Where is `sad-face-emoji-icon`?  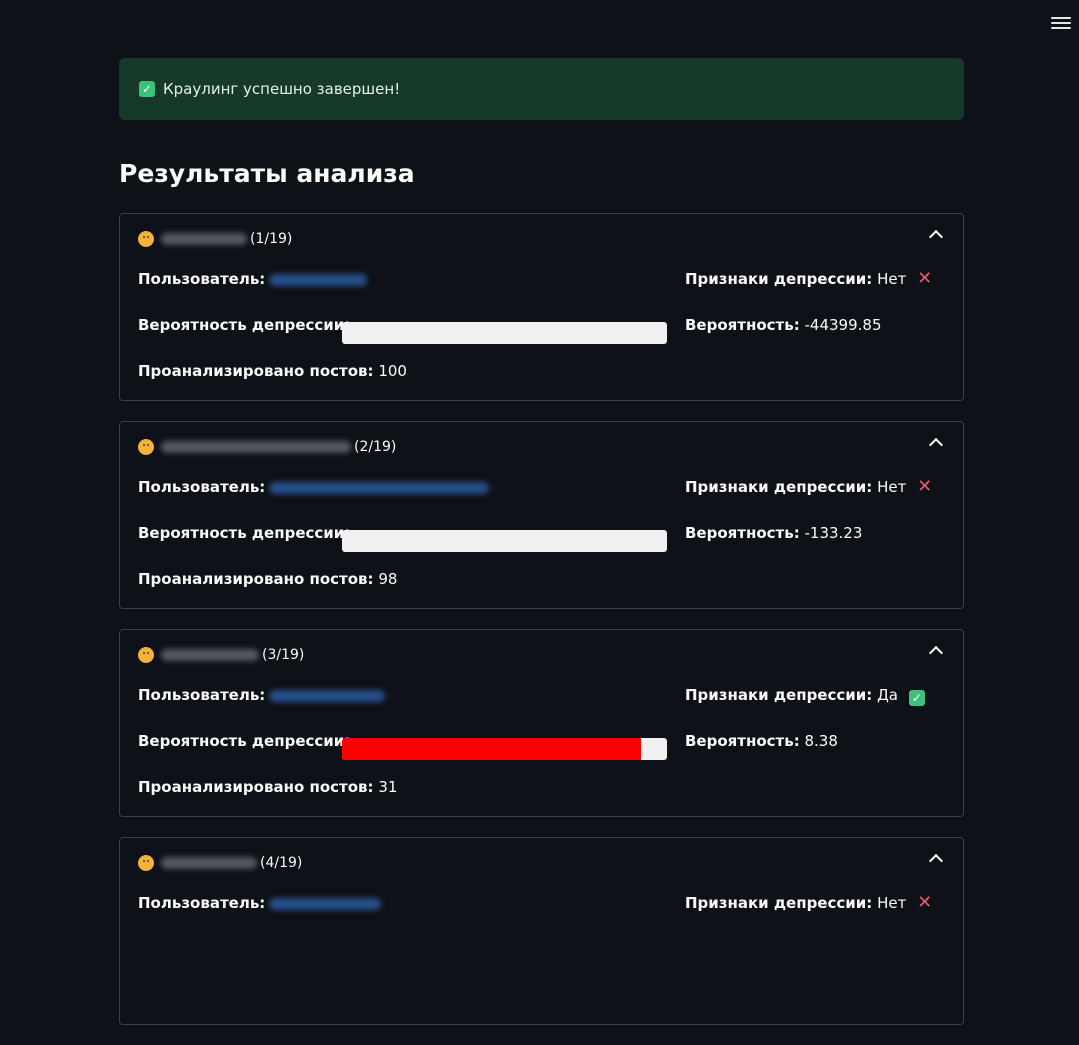
sad-face-emoji-icon is located at coordinates (146, 655).